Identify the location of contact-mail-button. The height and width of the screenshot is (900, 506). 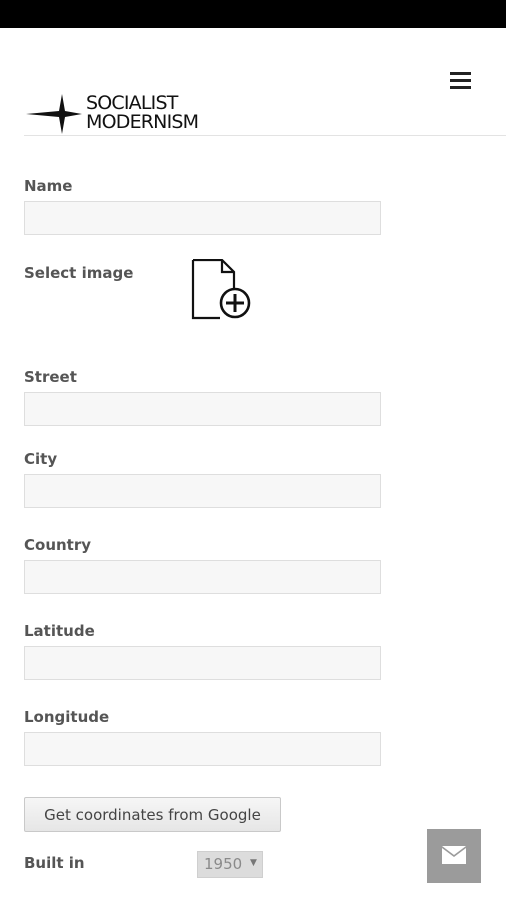
(454, 856).